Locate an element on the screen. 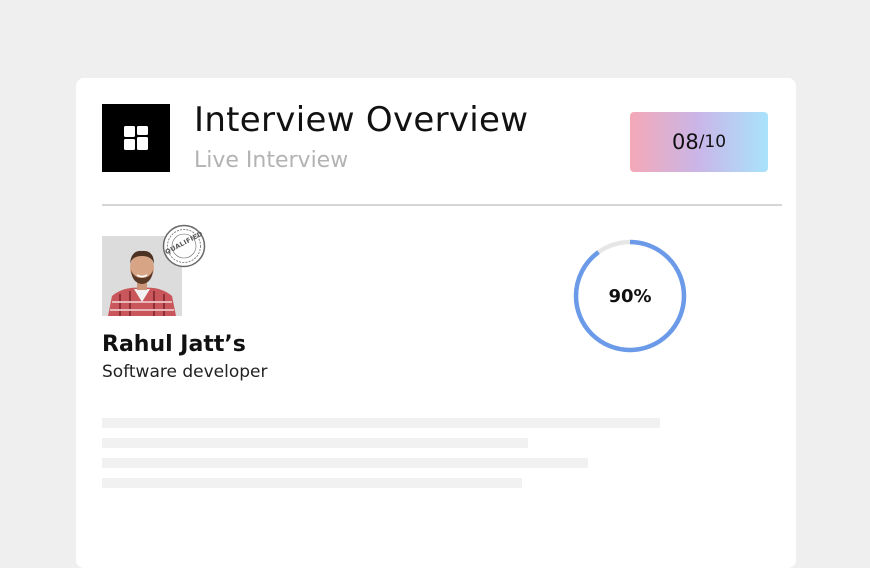 This screenshot has height=568, width=870. score-badge: 08/10 is located at coordinates (699, 142).